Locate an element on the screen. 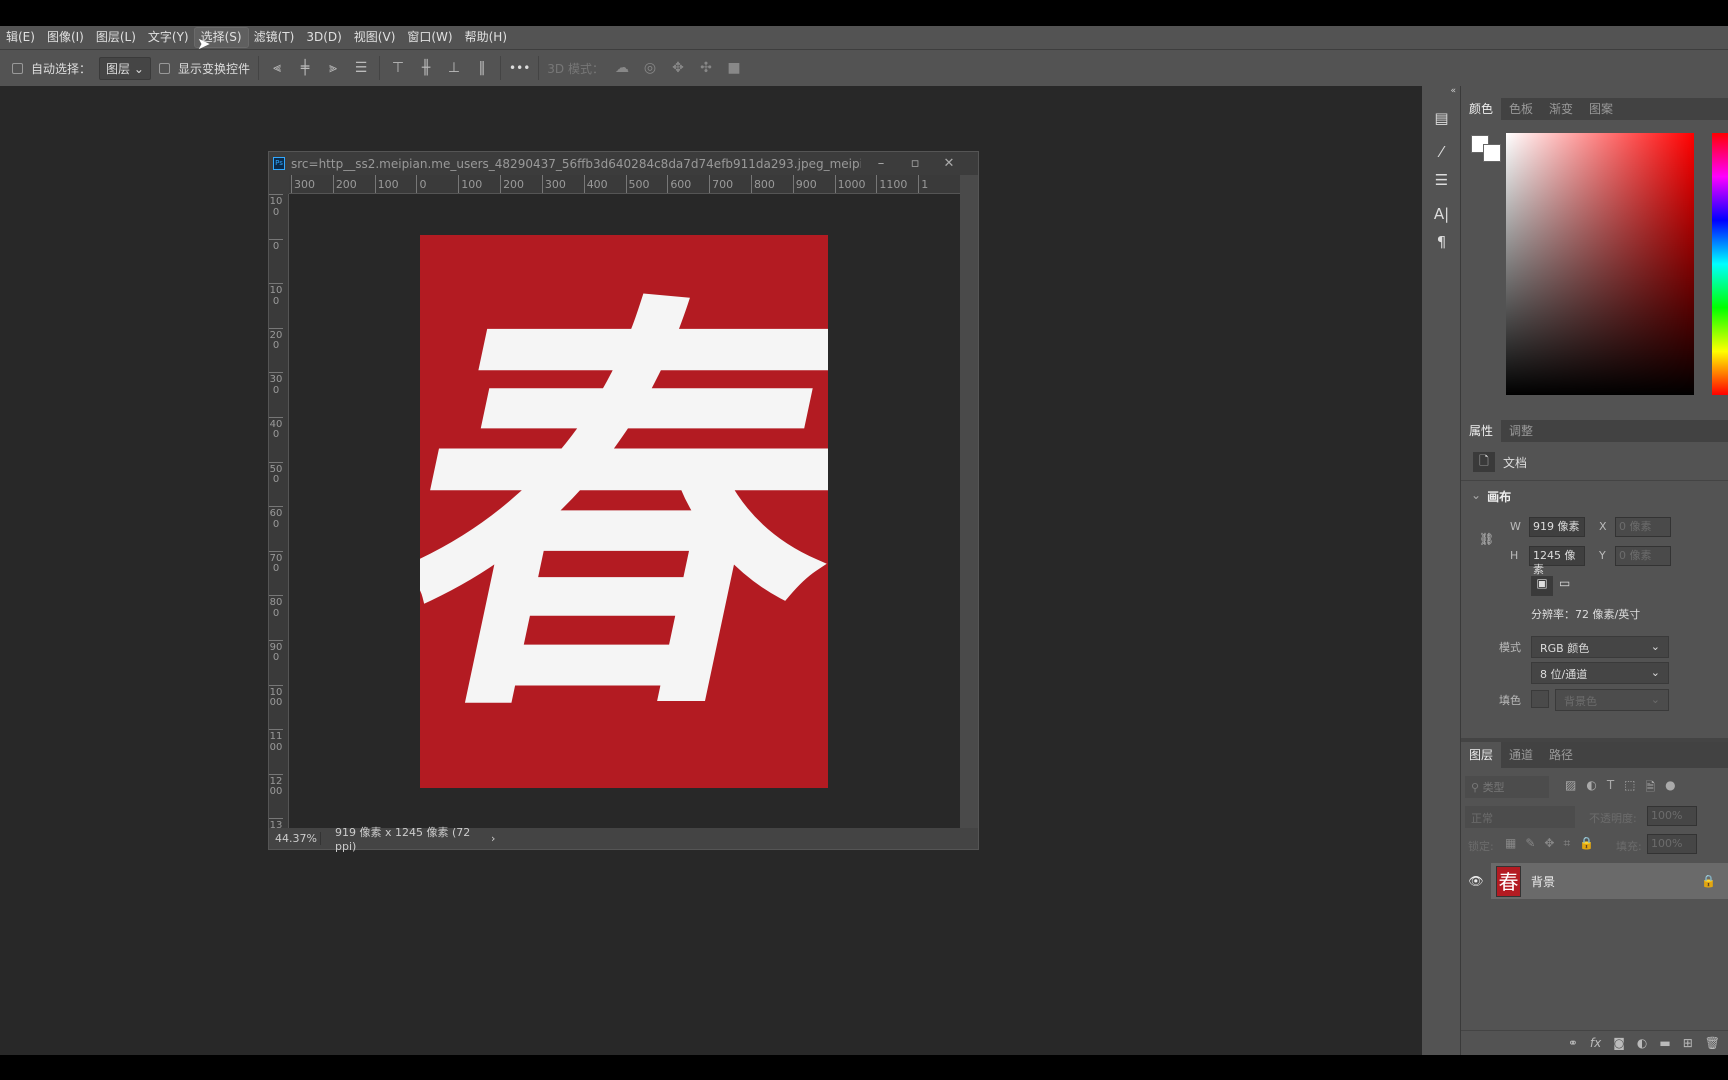  tab-gradients: 渐变 is located at coordinates (1561, 109).